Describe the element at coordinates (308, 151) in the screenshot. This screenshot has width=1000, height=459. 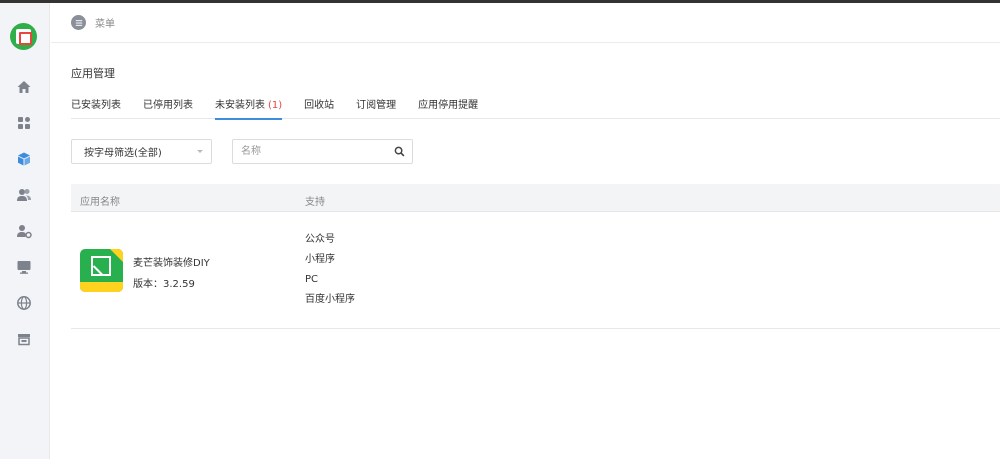
I see `search-input` at that location.